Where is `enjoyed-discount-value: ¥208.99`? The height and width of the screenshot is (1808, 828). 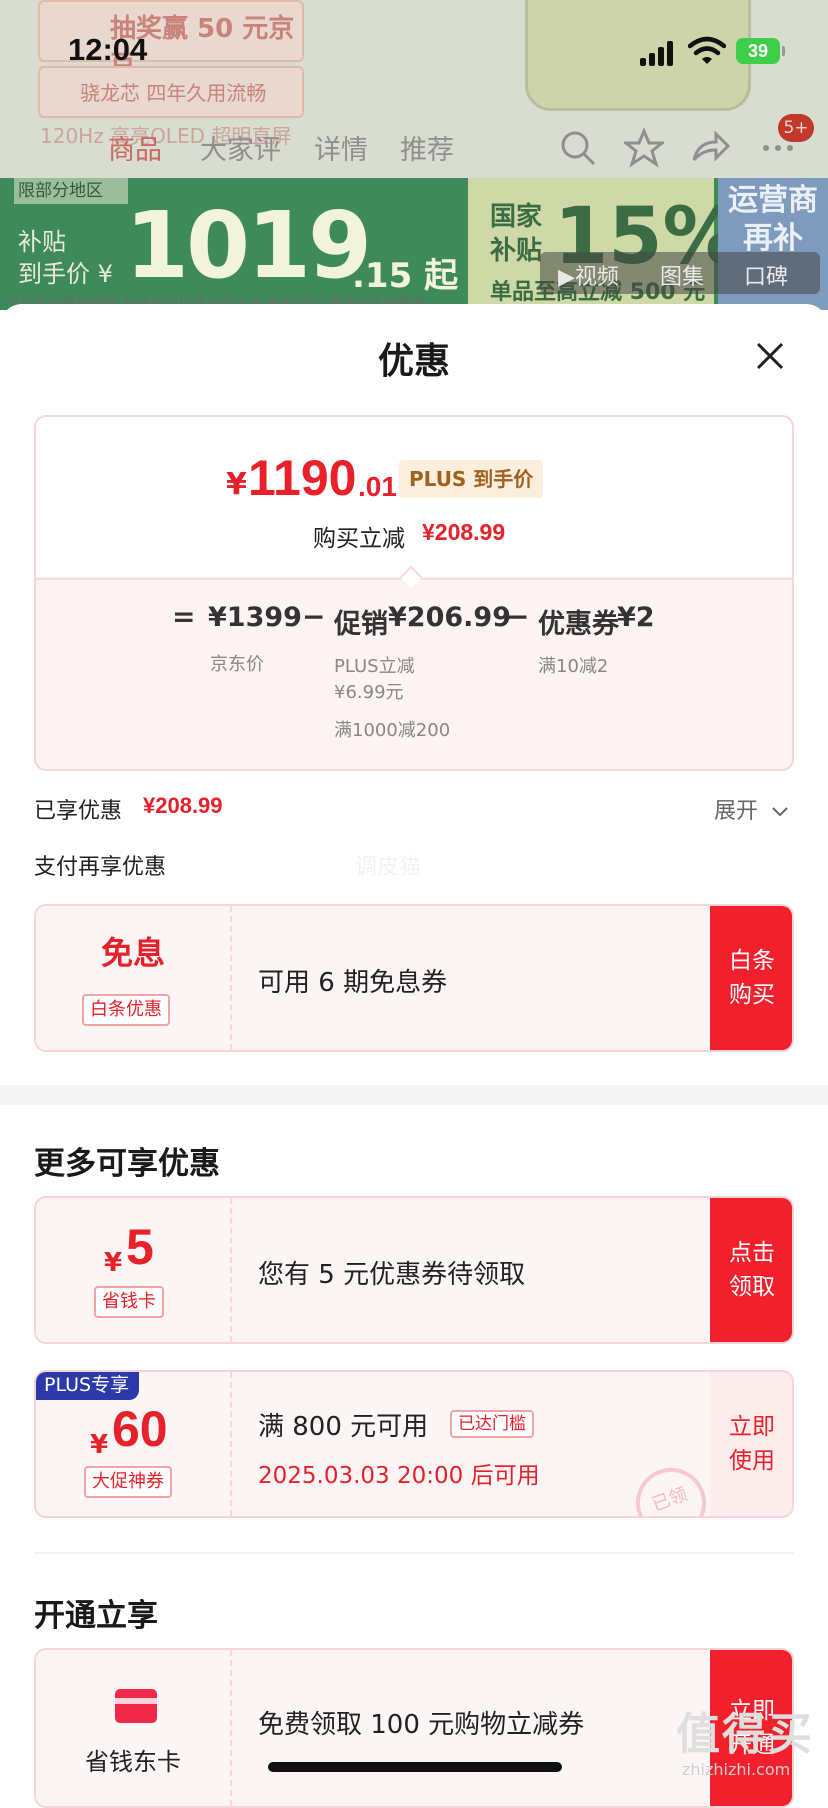
enjoyed-discount-value: ¥208.99 is located at coordinates (183, 805).